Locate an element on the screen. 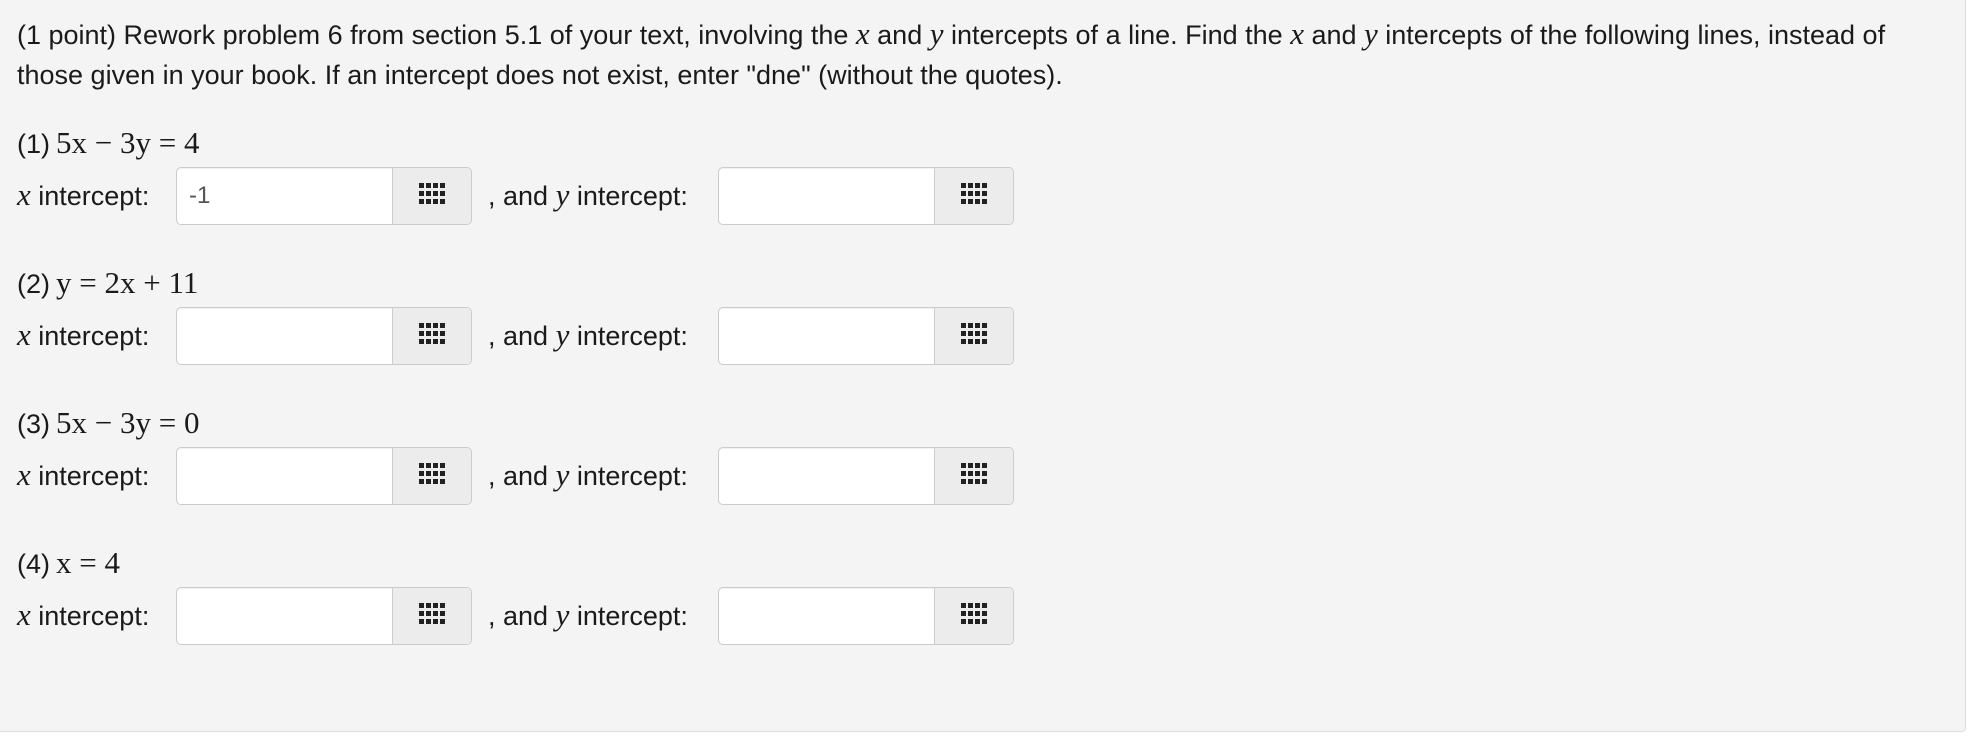 The image size is (1972, 742). equation: y = 2x + 11 is located at coordinates (127, 282).